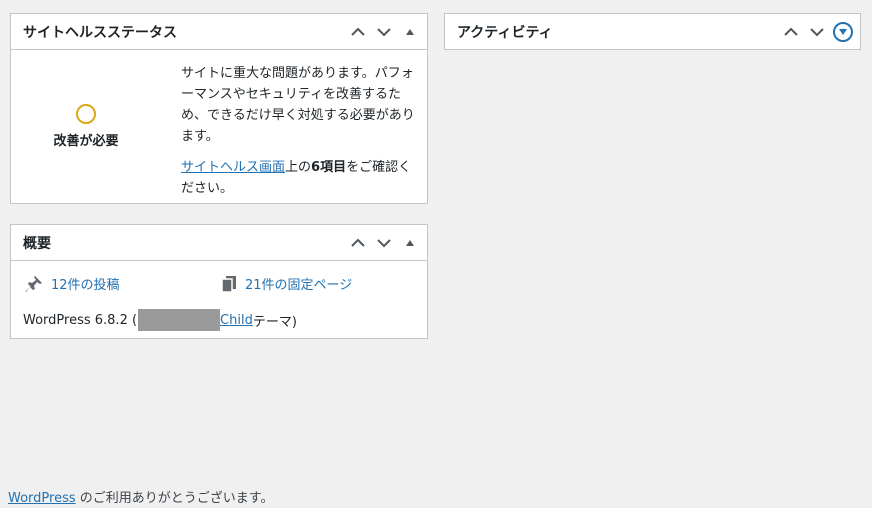 This screenshot has height=508, width=872. I want to click on redacted-theme-name, so click(179, 320).